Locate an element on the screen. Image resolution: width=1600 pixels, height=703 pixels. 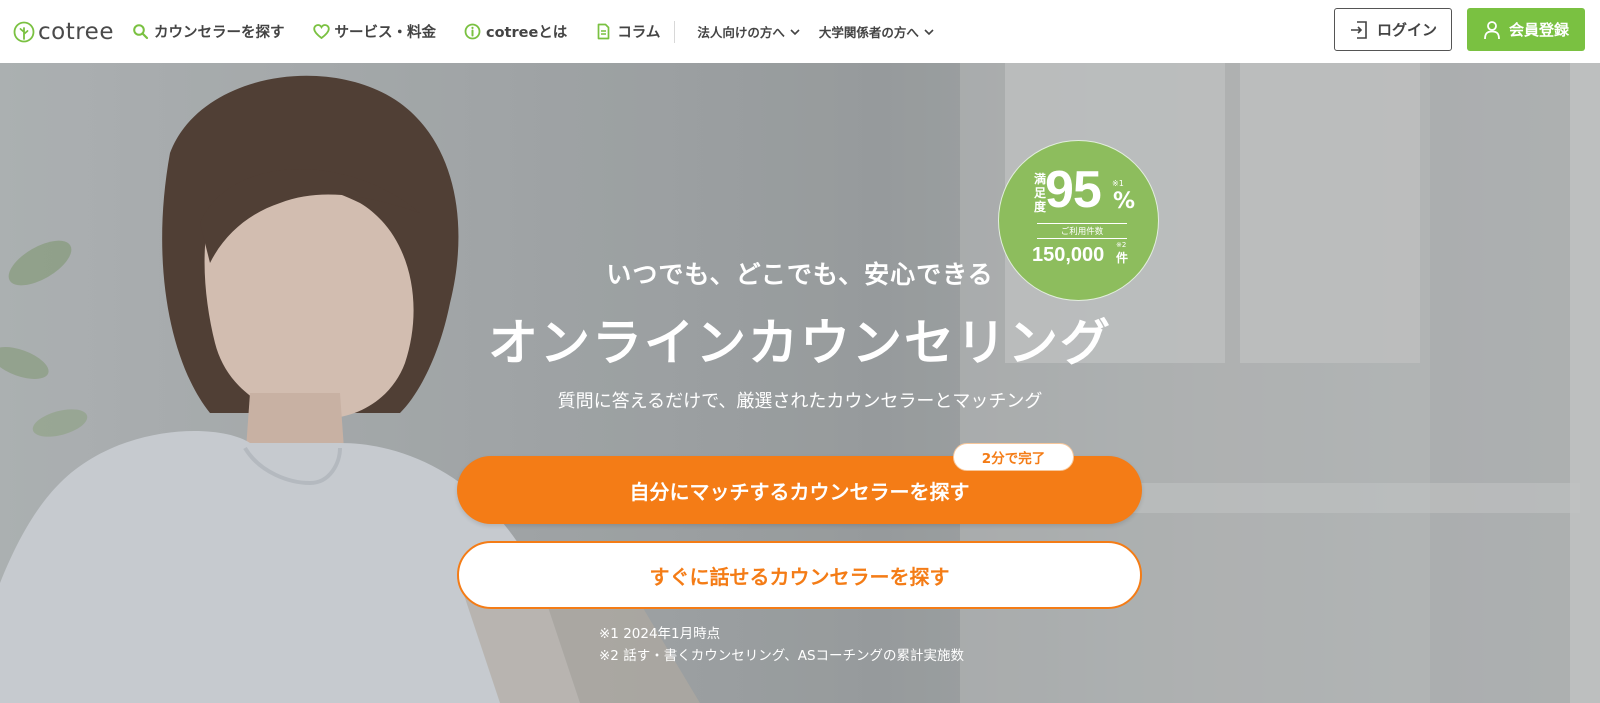
nav-label: カウンセラーを探す is located at coordinates (219, 33).